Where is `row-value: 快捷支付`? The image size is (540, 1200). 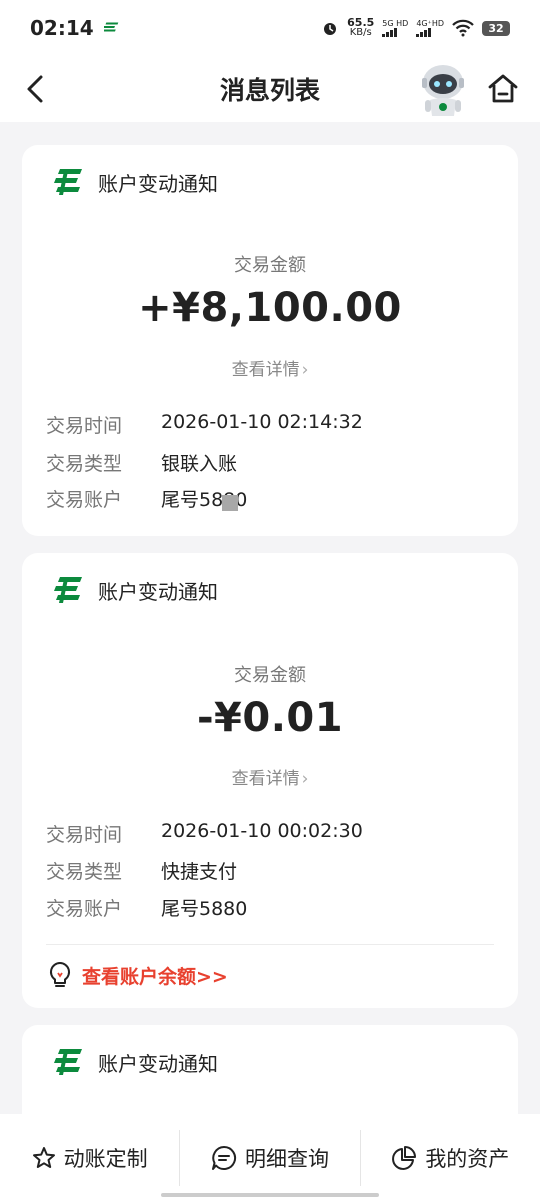
row-value: 快捷支付 is located at coordinates (199, 872).